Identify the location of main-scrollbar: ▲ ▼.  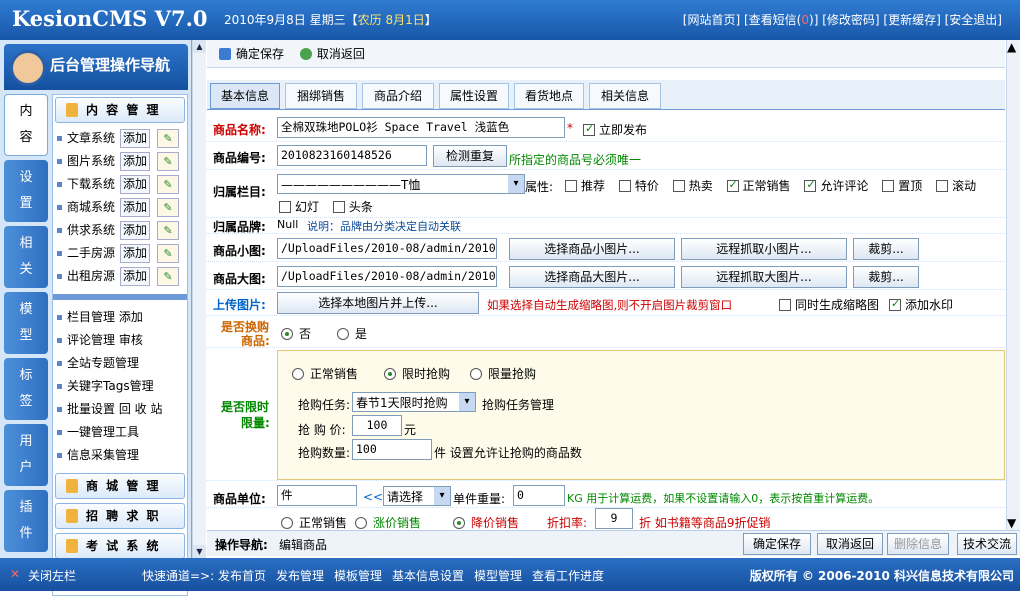
(1013, 285).